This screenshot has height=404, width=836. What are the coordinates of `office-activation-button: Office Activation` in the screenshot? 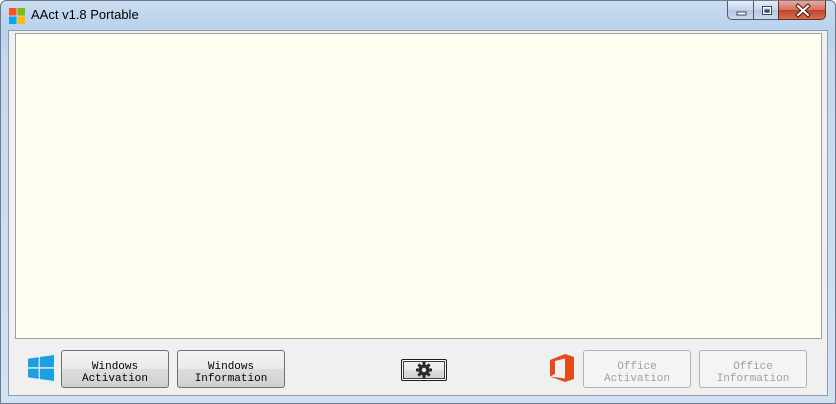 It's located at (637, 369).